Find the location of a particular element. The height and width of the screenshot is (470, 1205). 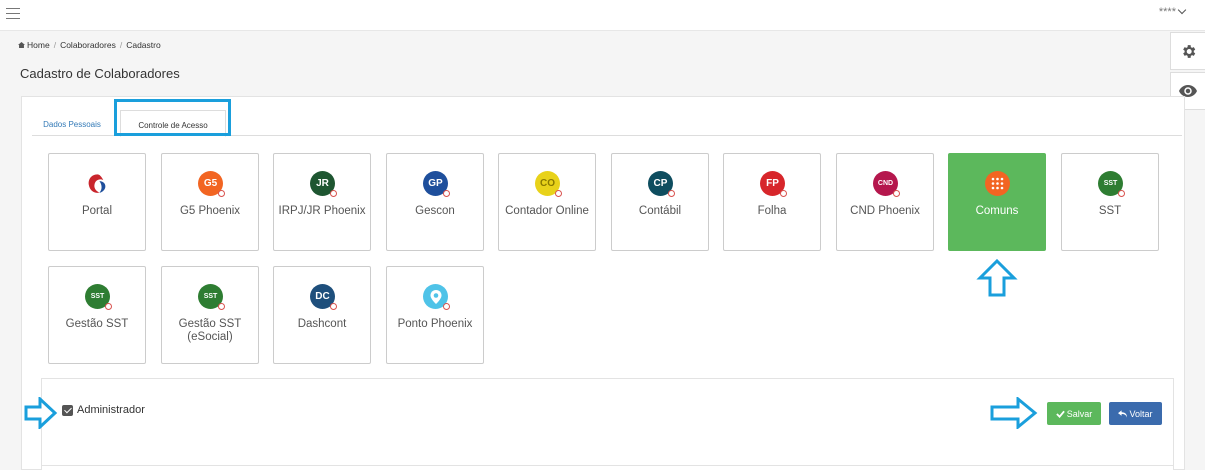

logo-text: CO is located at coordinates (547, 183).